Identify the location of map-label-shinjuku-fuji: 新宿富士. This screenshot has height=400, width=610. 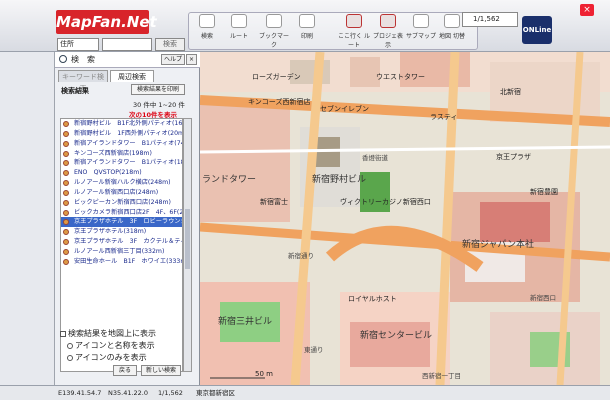
(274, 202).